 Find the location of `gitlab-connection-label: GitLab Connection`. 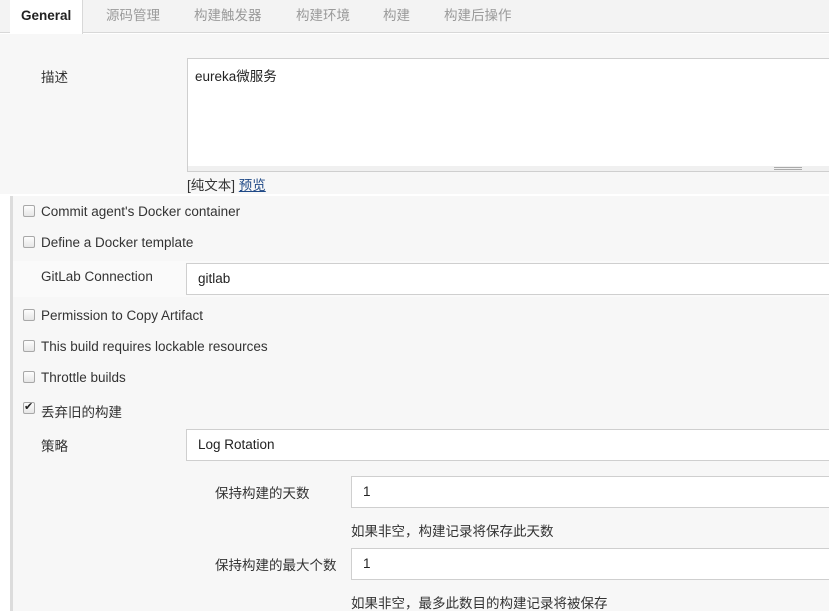

gitlab-connection-label: GitLab Connection is located at coordinates (97, 276).